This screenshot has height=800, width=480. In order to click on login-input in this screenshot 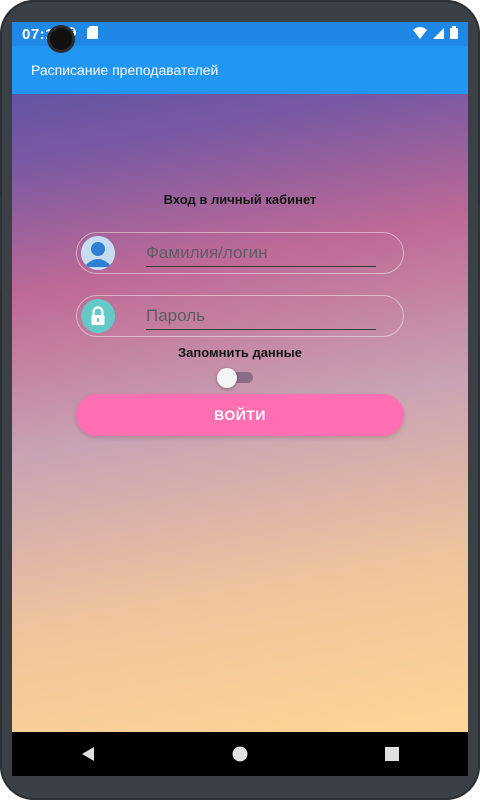, I will do `click(261, 253)`.